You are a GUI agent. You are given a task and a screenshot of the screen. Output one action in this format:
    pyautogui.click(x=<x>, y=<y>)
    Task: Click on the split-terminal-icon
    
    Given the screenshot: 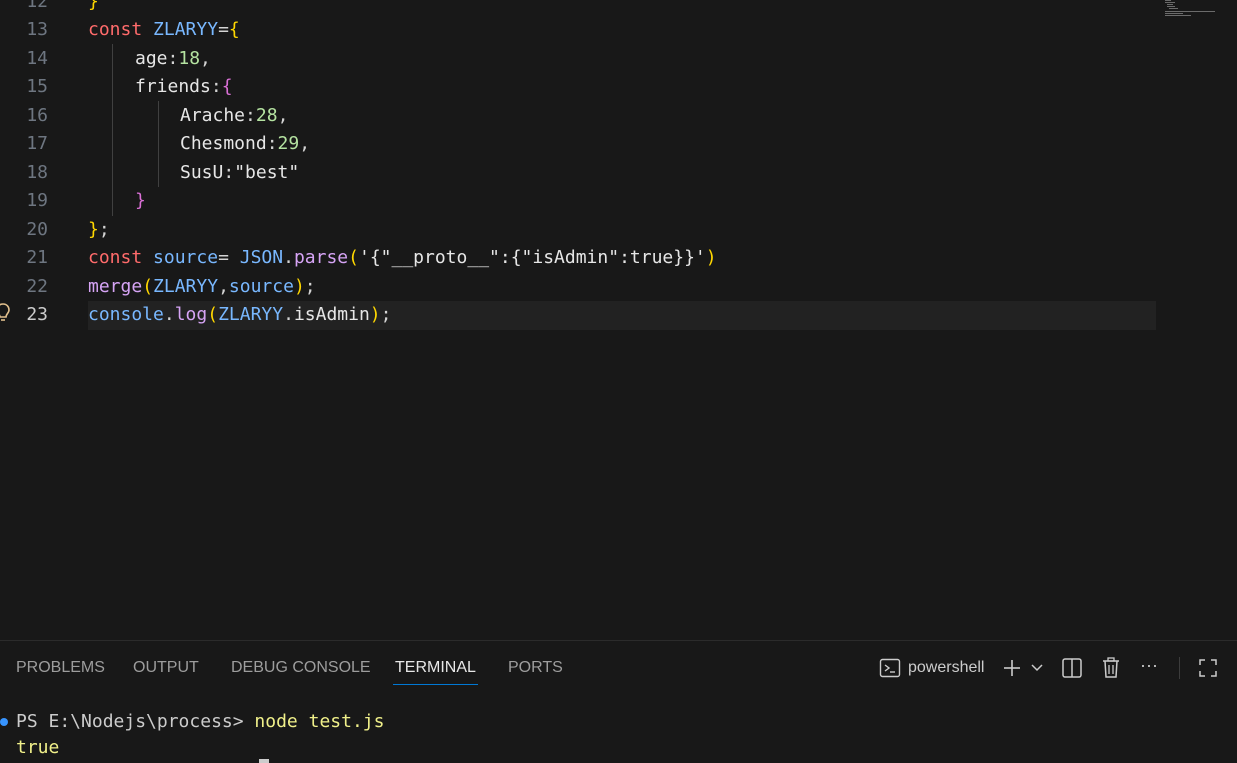 What is the action you would take?
    pyautogui.click(x=1072, y=668)
    